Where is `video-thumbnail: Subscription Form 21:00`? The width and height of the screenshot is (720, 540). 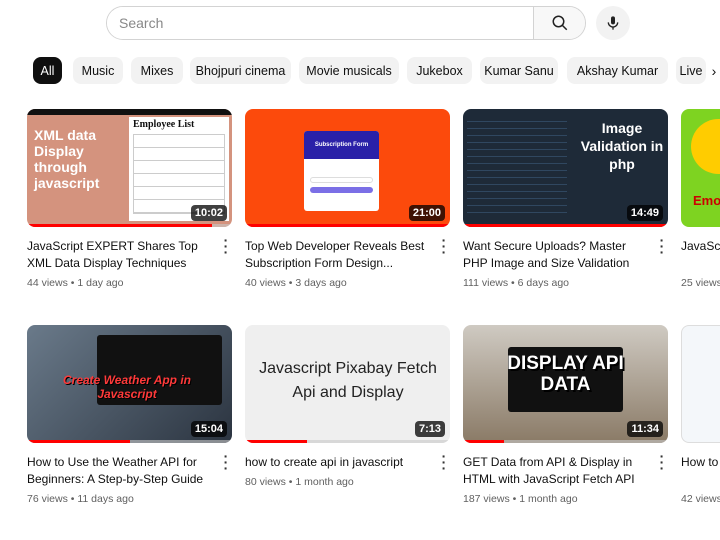
video-thumbnail: Subscription Form 21:00 is located at coordinates (347, 168).